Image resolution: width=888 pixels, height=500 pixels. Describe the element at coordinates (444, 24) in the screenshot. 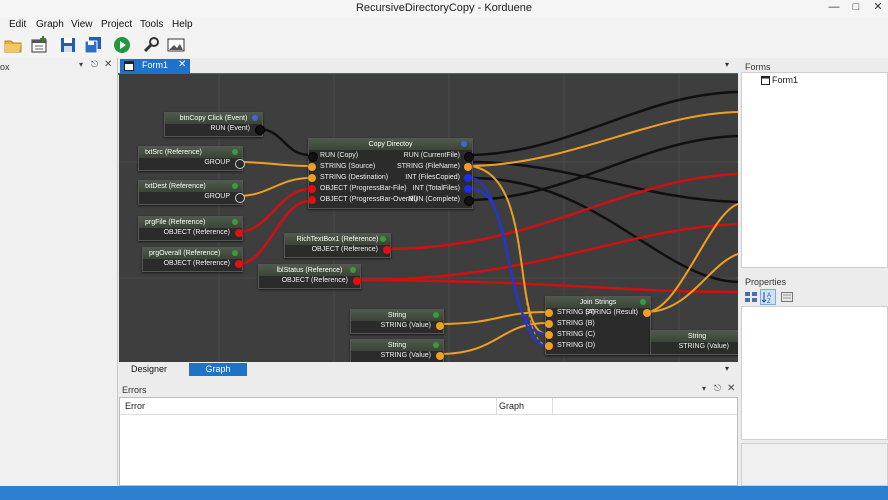

I see `menu-bar` at that location.